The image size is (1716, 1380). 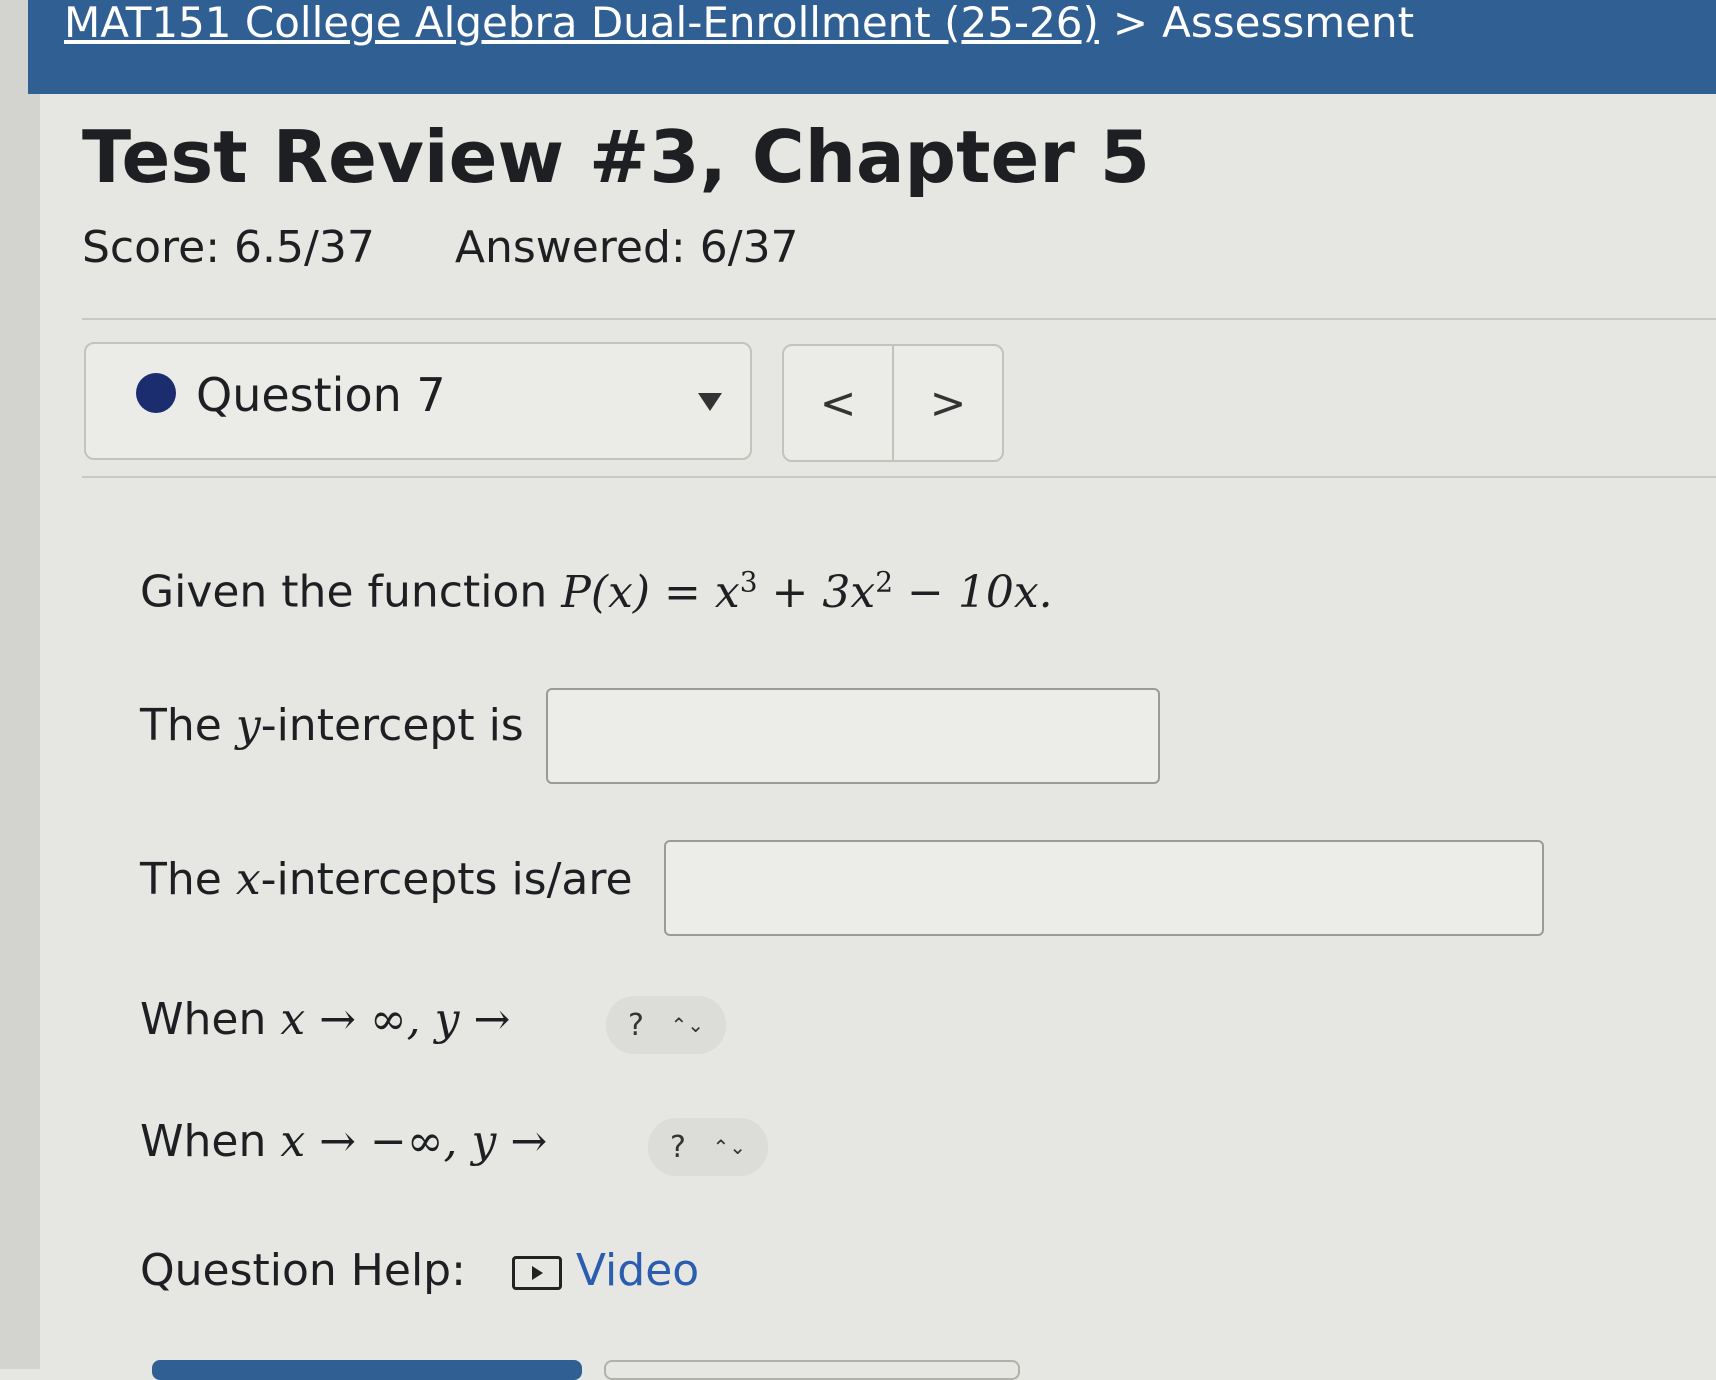 What do you see at coordinates (899, 477) in the screenshot?
I see `divider-bottom` at bounding box center [899, 477].